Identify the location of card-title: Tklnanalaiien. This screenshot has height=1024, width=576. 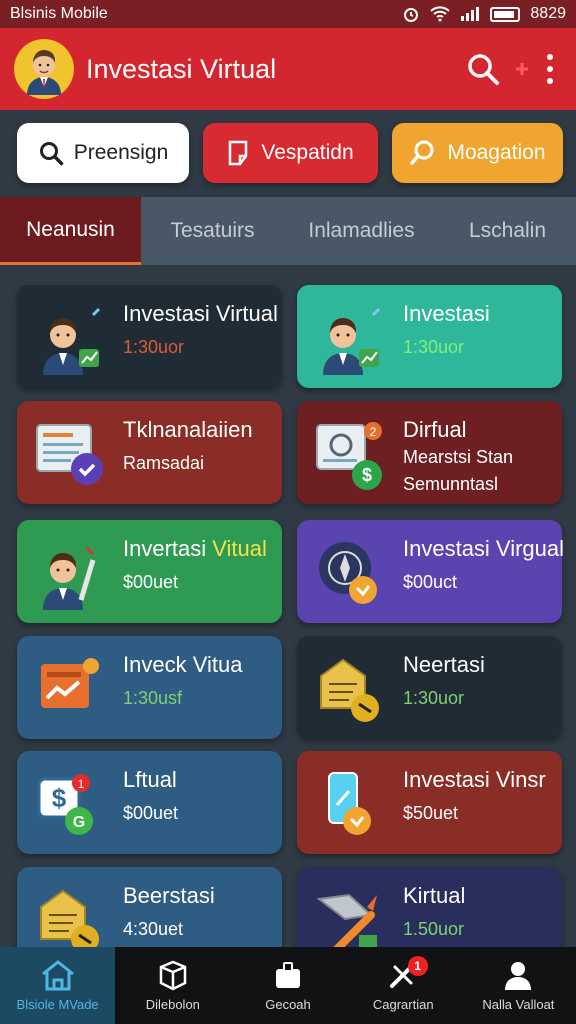
(188, 429).